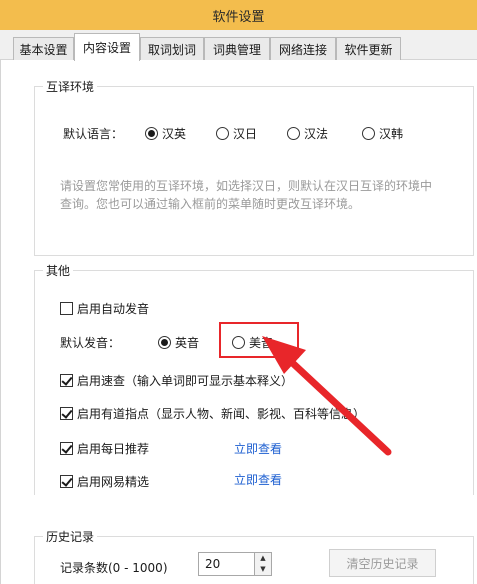  Describe the element at coordinates (104, 308) in the screenshot. I see `auto-pronounce-checkbox: 启用自动发音` at that location.